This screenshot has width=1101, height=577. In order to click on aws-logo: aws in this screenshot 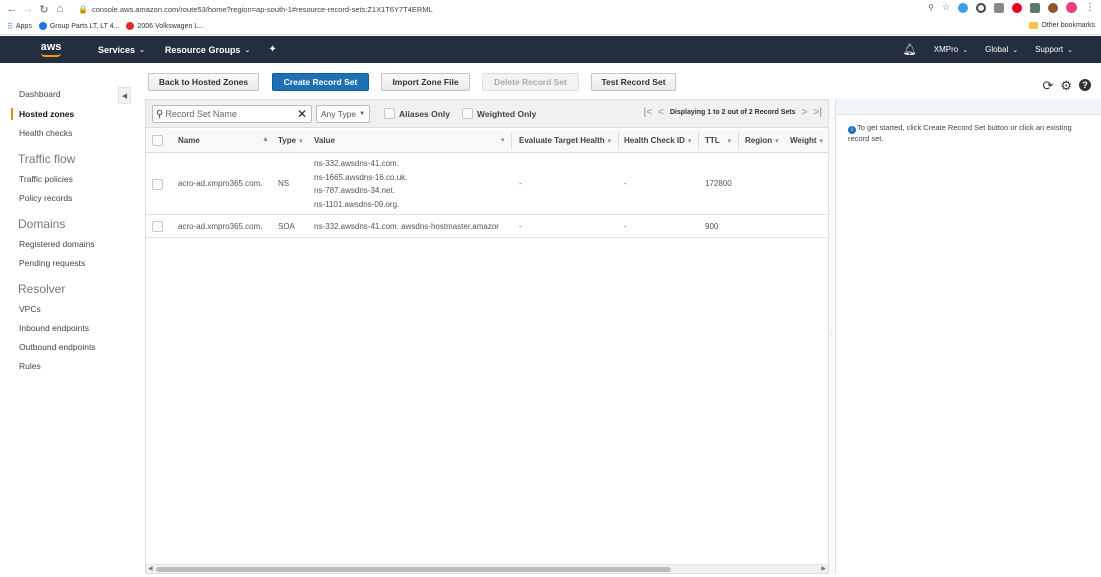, I will do `click(51, 49)`.